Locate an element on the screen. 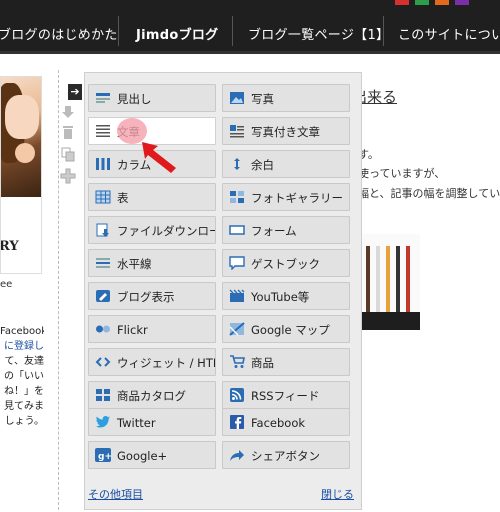 This screenshot has width=500, height=512. googleplus-icon: g+ is located at coordinates (103, 455).